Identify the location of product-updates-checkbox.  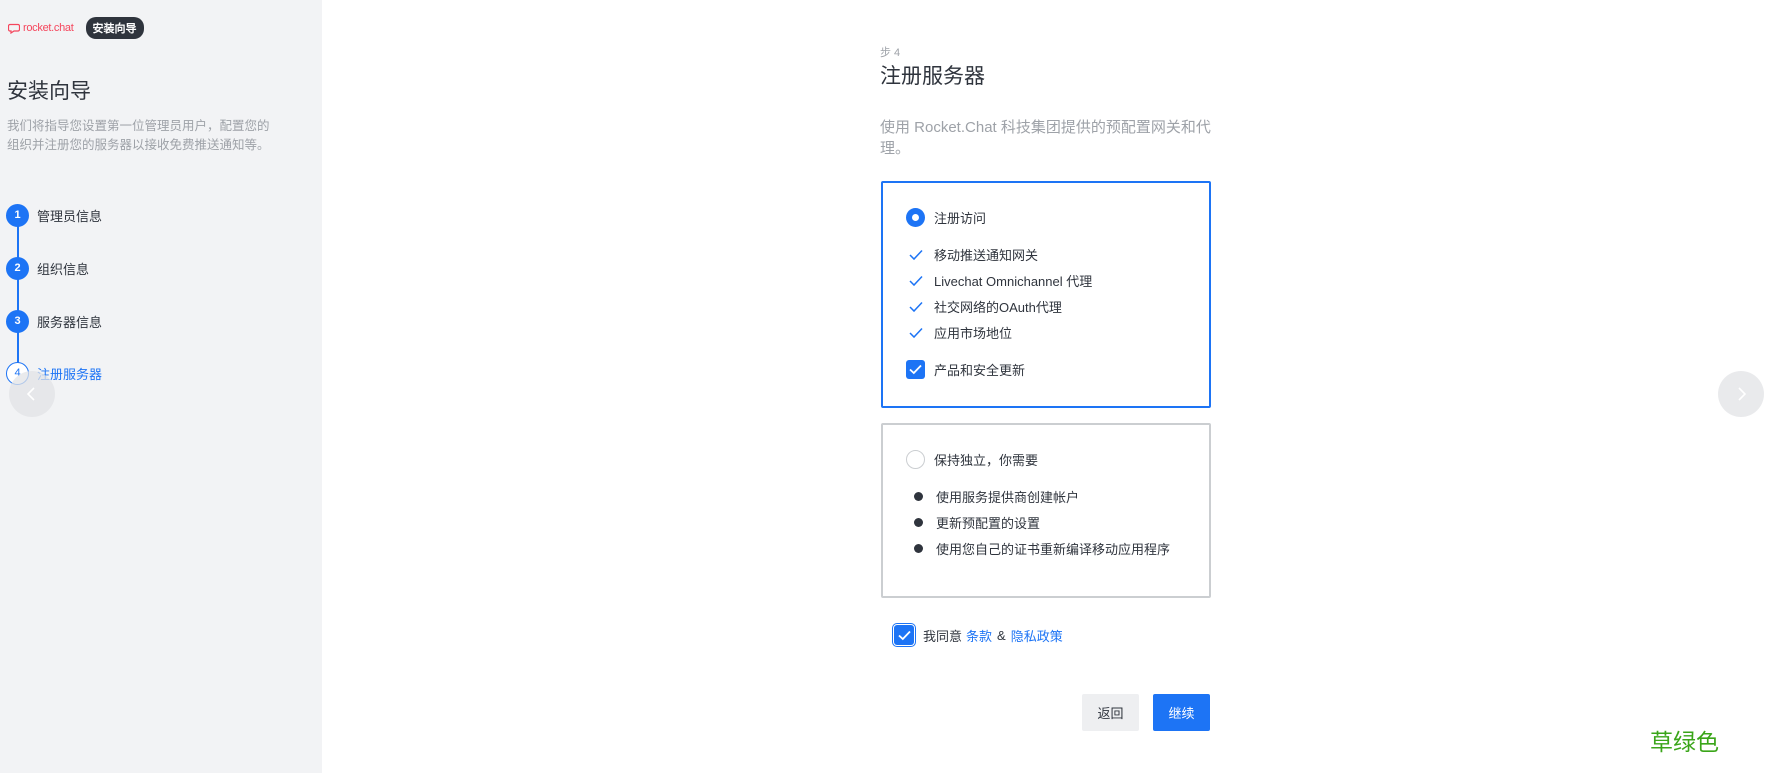
(915, 369).